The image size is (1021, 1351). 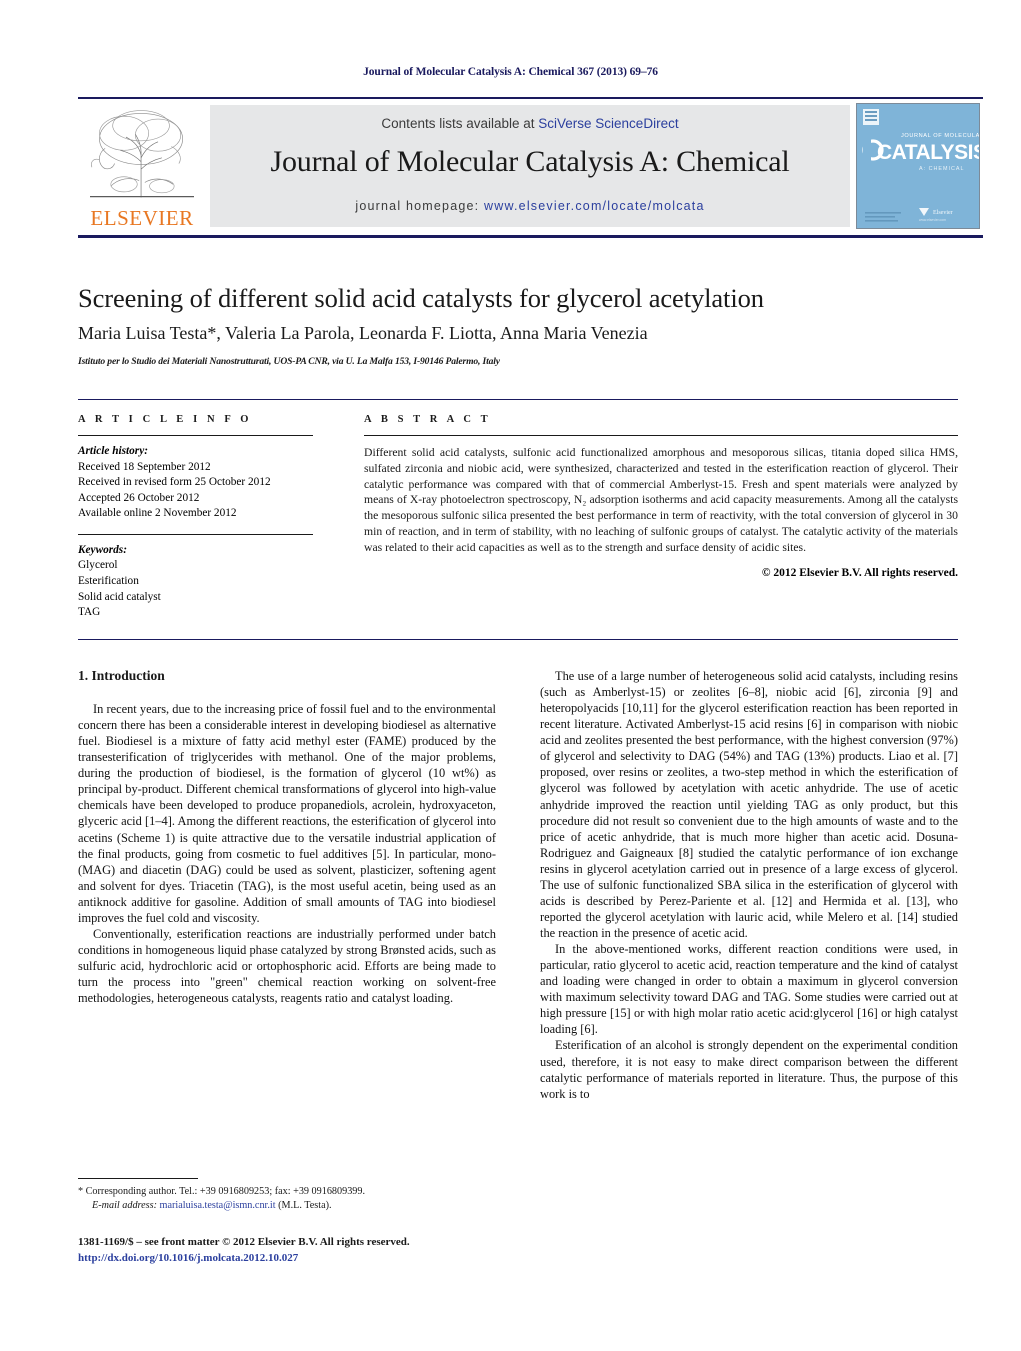 I want to click on section-heading-introduction: 1. Introduction, so click(x=121, y=675).